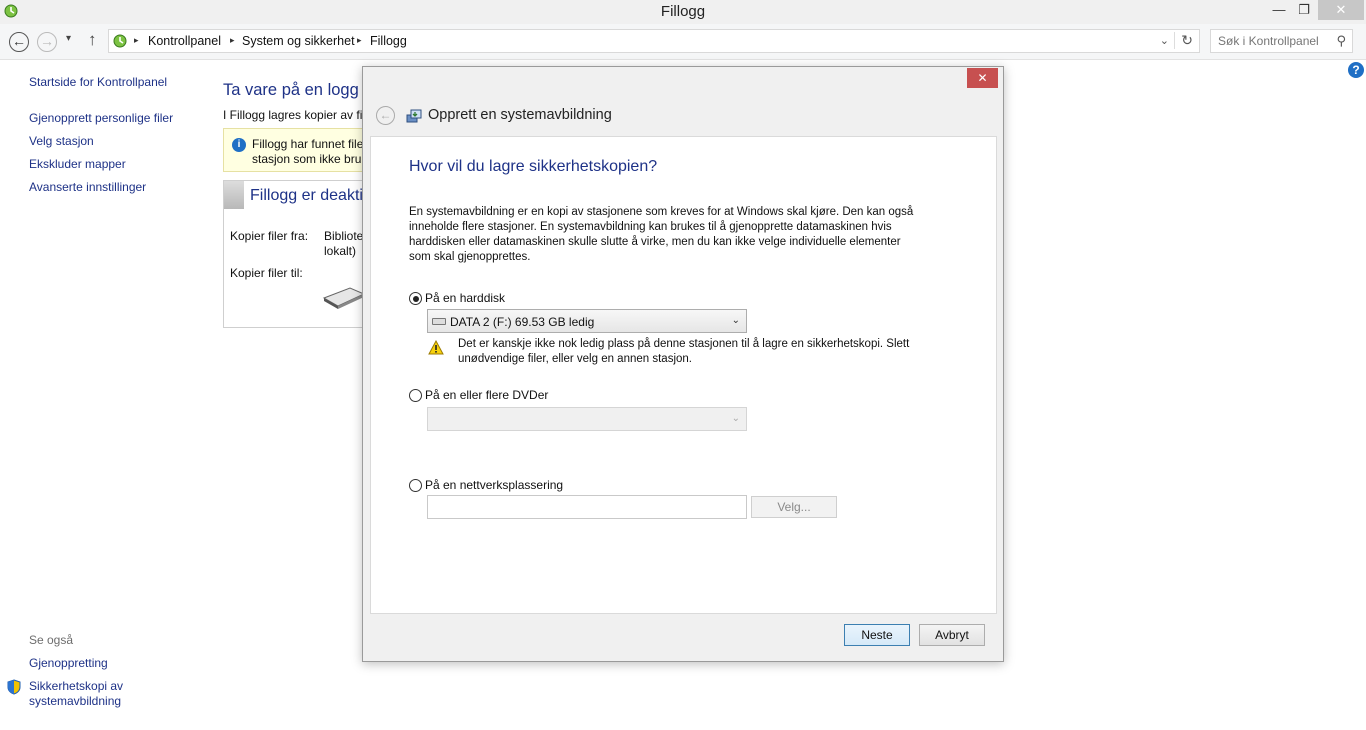  What do you see at coordinates (47, 42) in the screenshot?
I see `forward-button: →` at bounding box center [47, 42].